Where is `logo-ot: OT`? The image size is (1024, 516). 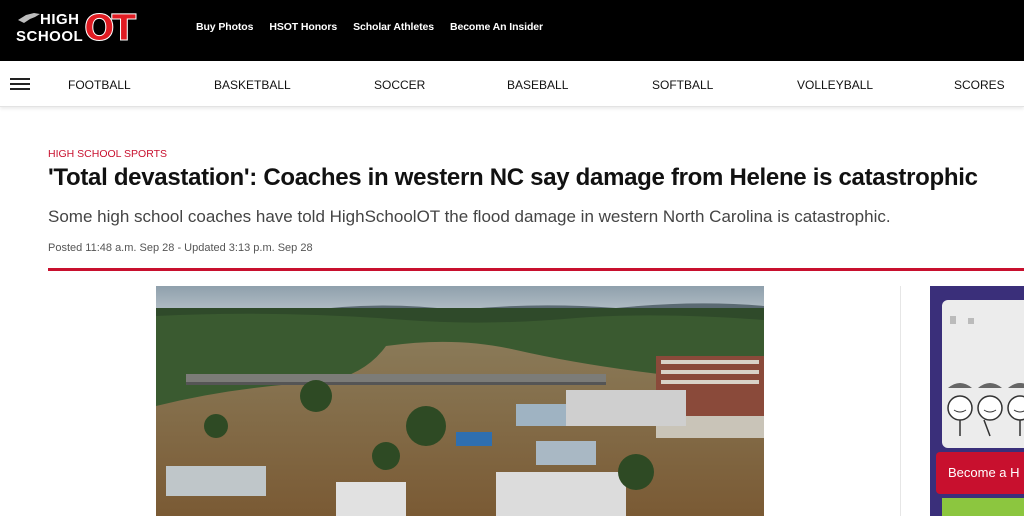
logo-ot: OT is located at coordinates (109, 28).